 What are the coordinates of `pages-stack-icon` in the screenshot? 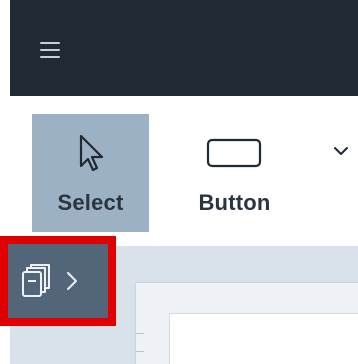 It's located at (36, 280).